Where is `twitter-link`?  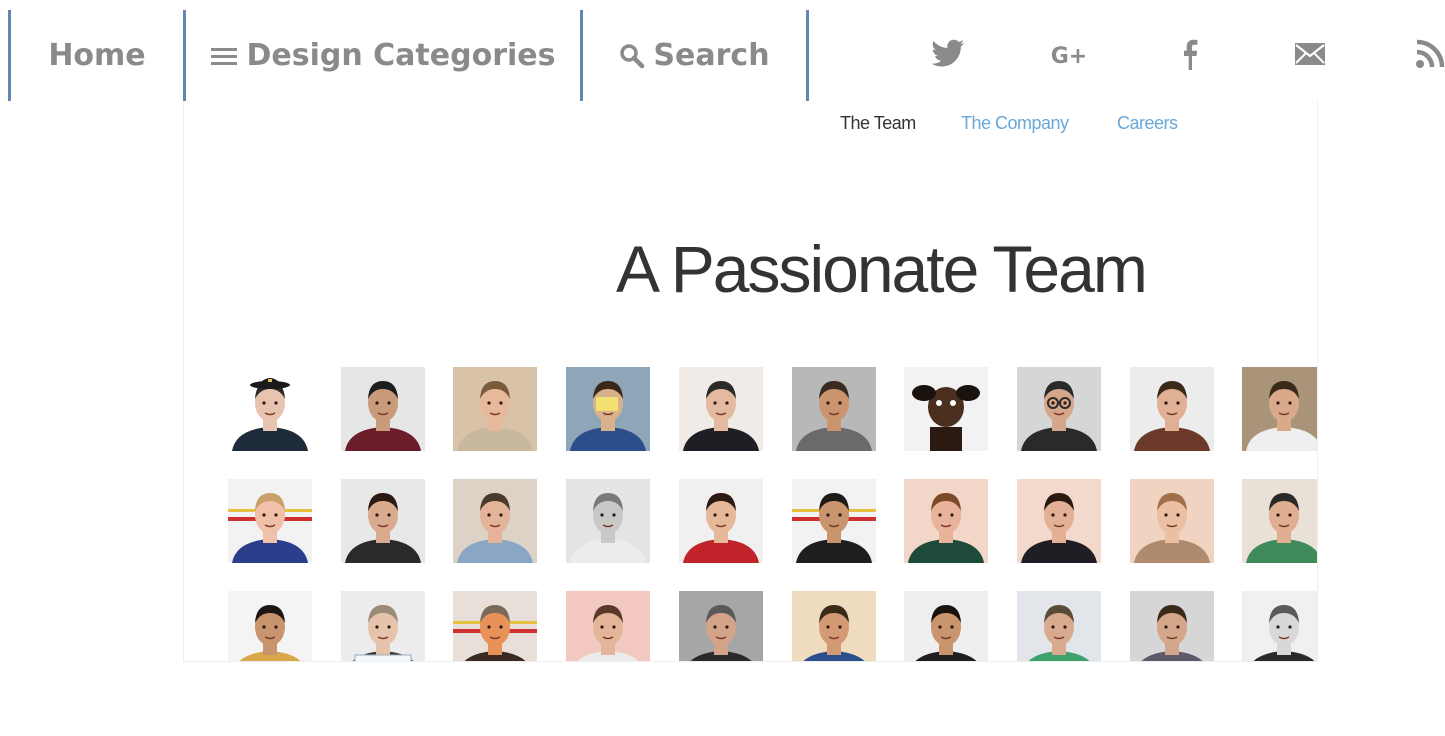 twitter-link is located at coordinates (948, 56).